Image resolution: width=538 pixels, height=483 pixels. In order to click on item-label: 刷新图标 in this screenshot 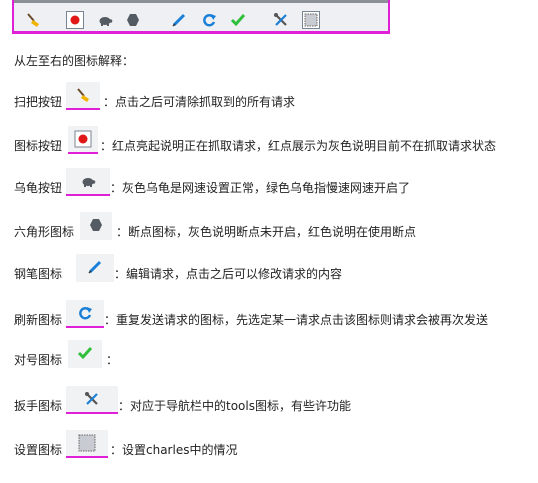, I will do `click(38, 320)`.